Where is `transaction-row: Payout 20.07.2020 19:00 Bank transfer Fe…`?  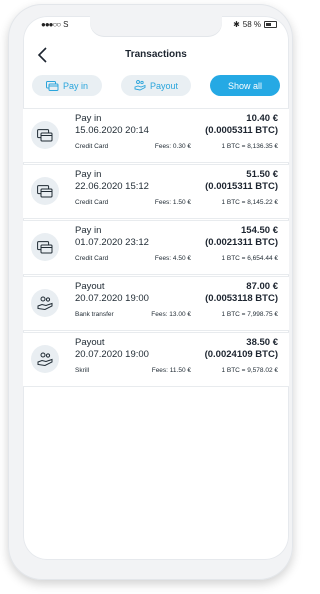 transaction-row: Payout 20.07.2020 19:00 Bank transfer Fe… is located at coordinates (156, 303).